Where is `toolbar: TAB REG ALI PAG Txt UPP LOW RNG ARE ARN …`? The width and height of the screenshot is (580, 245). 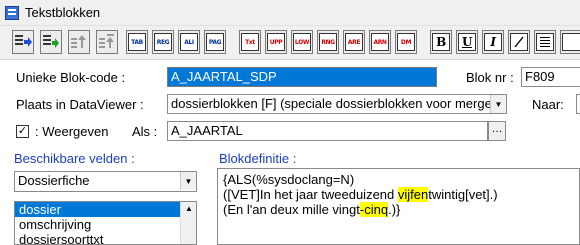 toolbar: TAB REG ALI PAG Txt UPP LOW RNG ARE ARN … is located at coordinates (290, 43).